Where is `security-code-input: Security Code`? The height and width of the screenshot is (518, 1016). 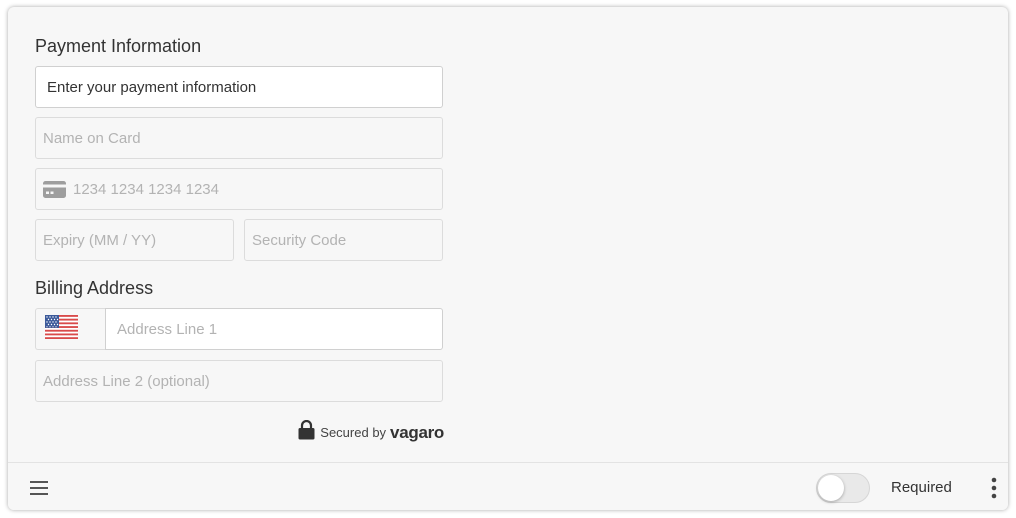
security-code-input: Security Code is located at coordinates (343, 240).